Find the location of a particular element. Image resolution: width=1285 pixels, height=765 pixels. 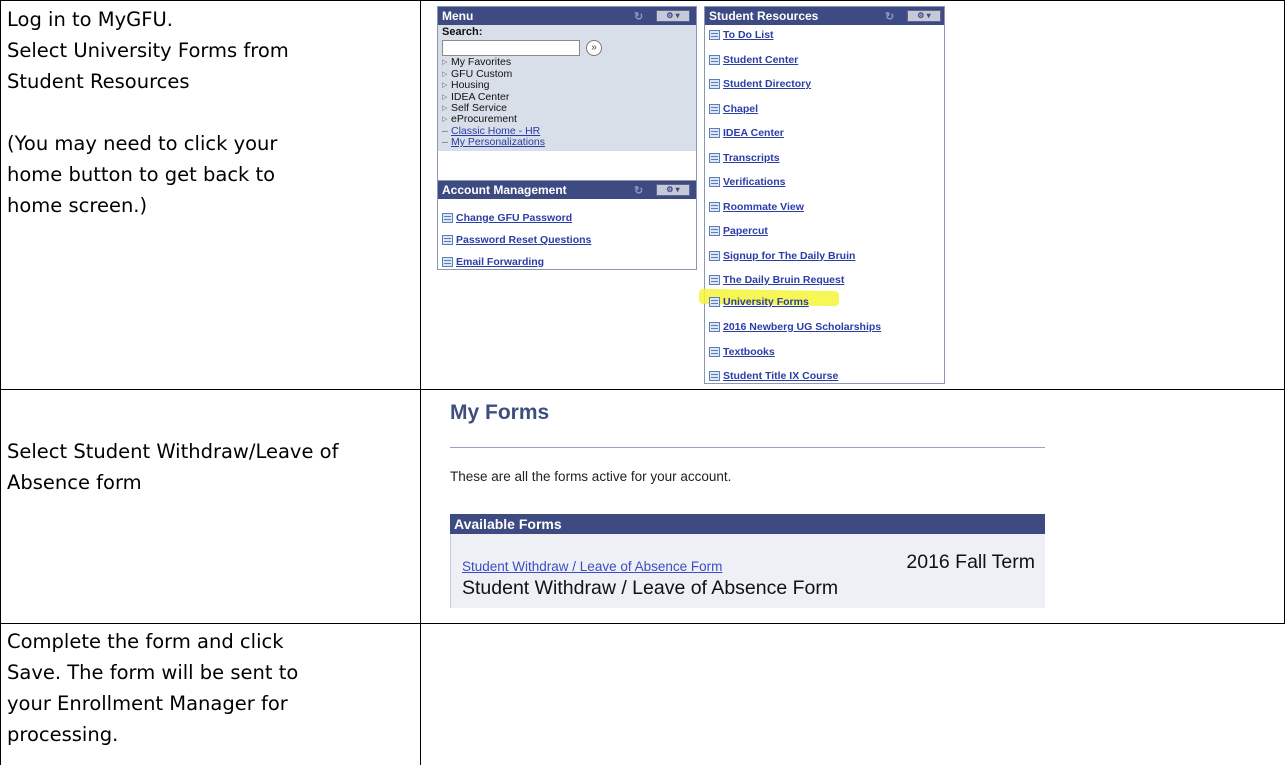

account-management-title: Account Management is located at coordinates (504, 190).